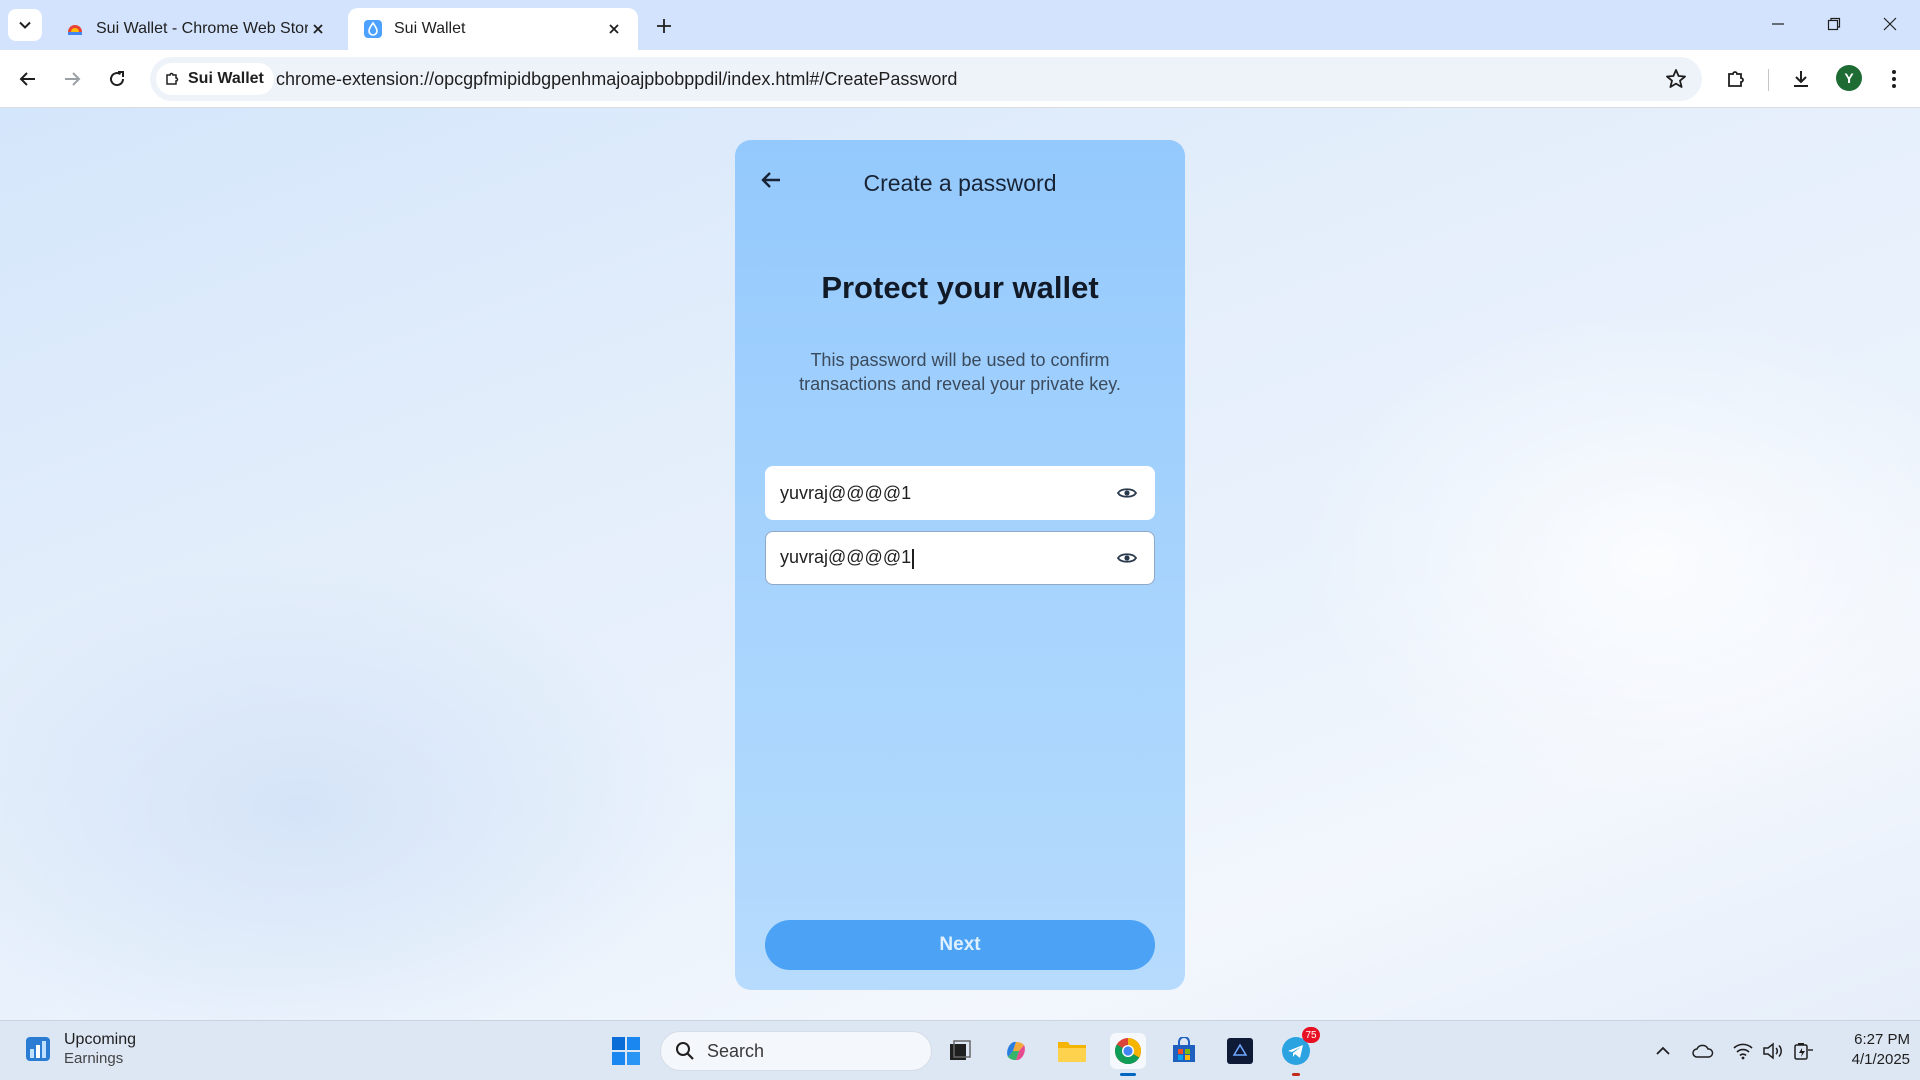  I want to click on password-value: yuvraj@@@@1, so click(846, 492).